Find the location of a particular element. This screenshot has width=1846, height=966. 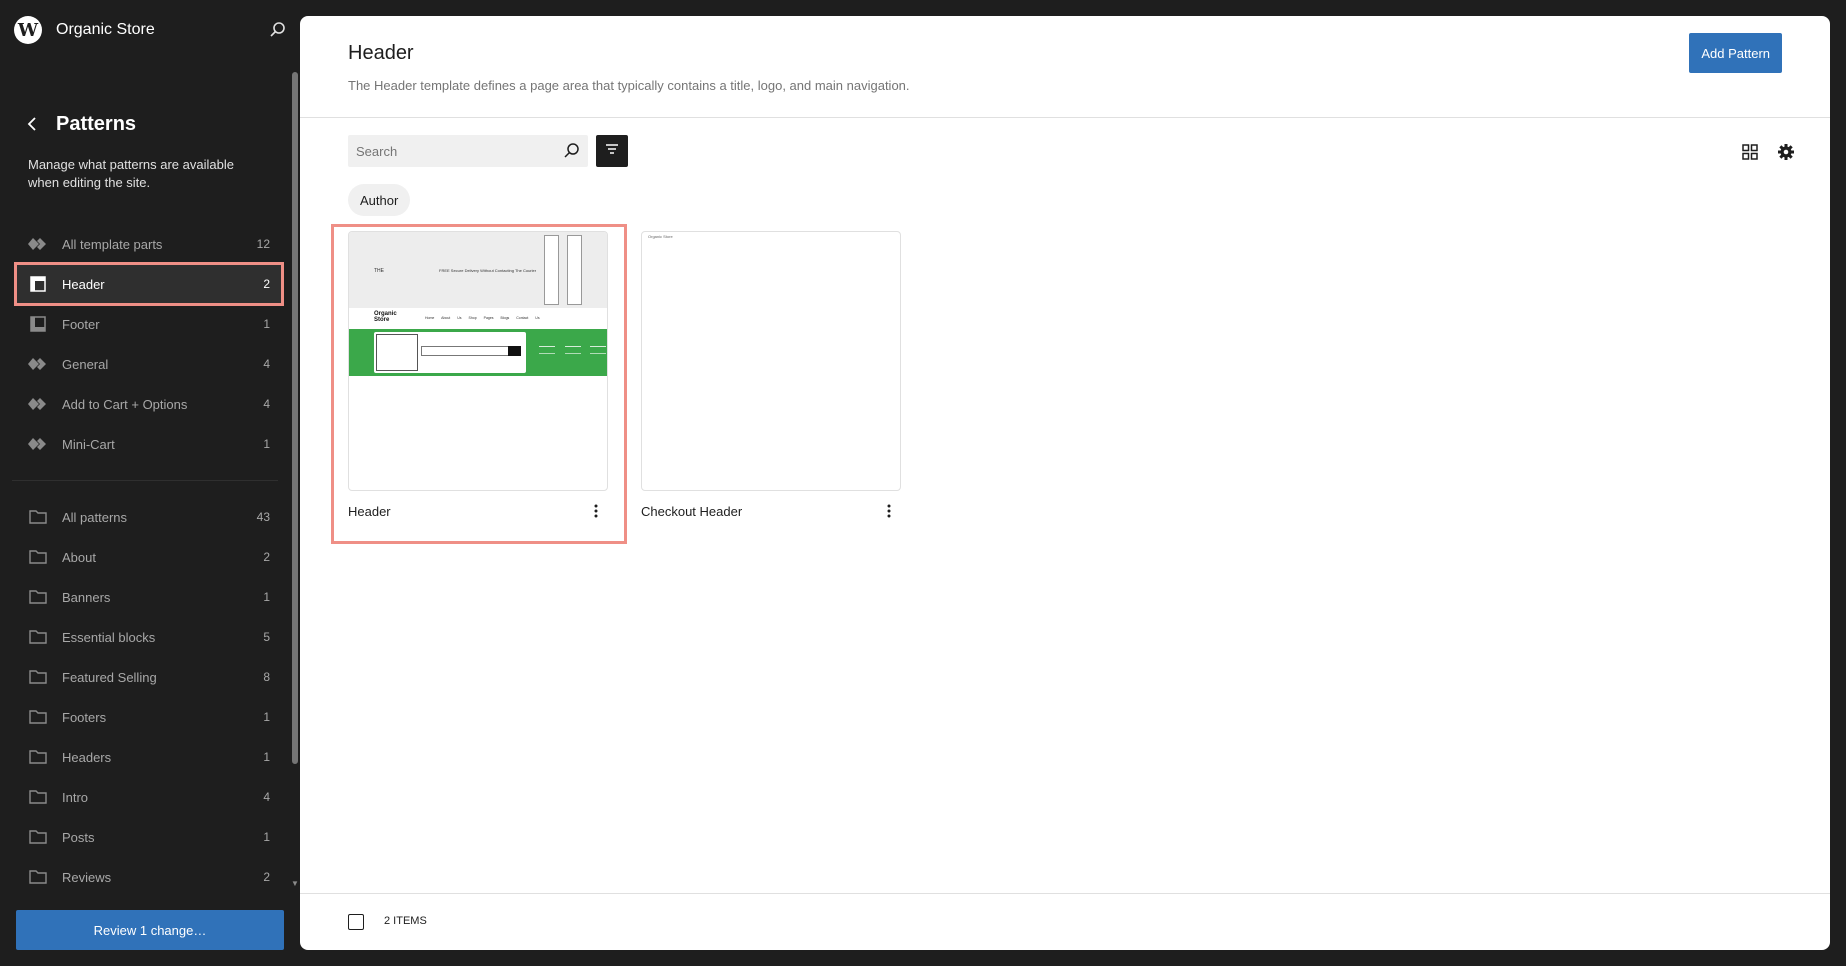

card-footer: Checkout Header is located at coordinates (771, 511).